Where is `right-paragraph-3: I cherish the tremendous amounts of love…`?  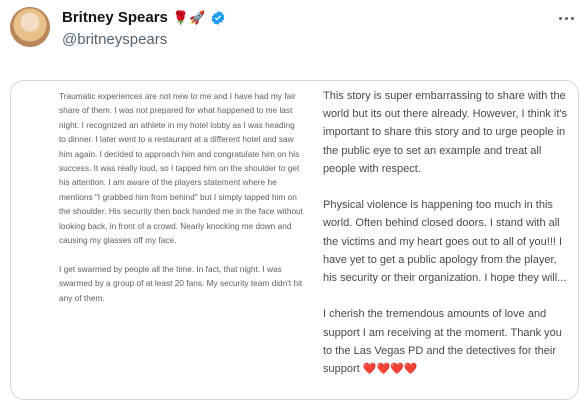 right-paragraph-3: I cherish the tremendous amounts of love… is located at coordinates (445, 341).